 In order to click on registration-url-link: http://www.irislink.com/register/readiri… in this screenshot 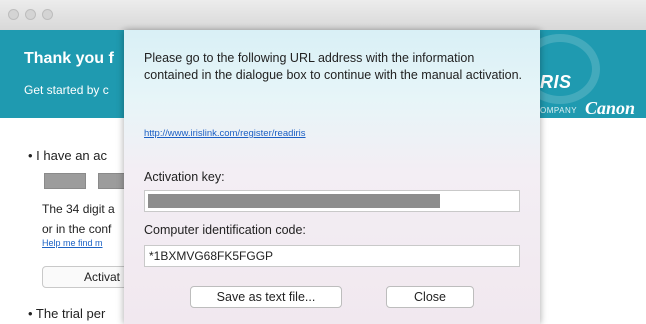, I will do `click(225, 133)`.